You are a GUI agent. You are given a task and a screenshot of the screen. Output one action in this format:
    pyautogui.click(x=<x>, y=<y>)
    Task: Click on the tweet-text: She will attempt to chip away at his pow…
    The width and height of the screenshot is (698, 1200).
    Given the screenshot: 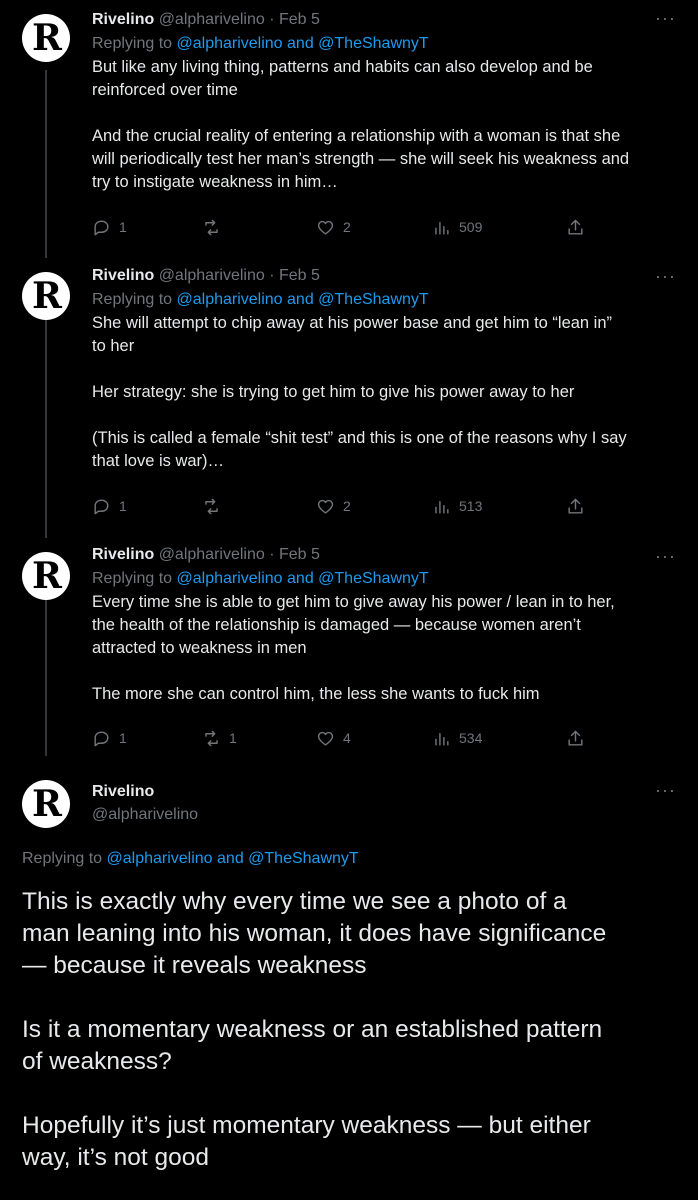 What is the action you would take?
    pyautogui.click(x=387, y=392)
    